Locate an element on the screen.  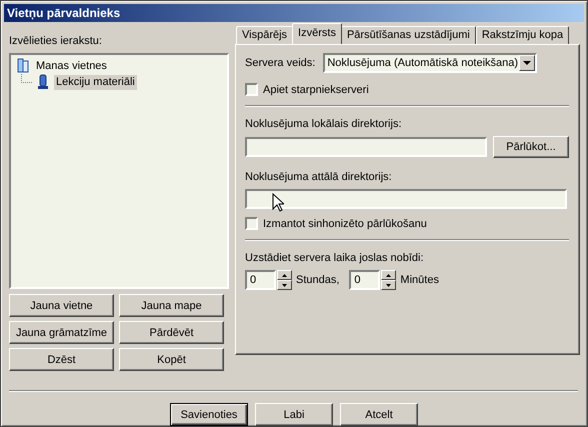
action-button: Jauna vietne is located at coordinates (61, 305).